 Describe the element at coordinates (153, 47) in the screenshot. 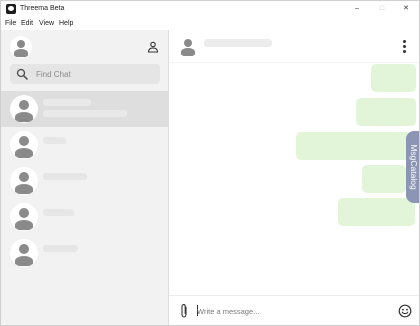

I see `contacts-icon` at that location.